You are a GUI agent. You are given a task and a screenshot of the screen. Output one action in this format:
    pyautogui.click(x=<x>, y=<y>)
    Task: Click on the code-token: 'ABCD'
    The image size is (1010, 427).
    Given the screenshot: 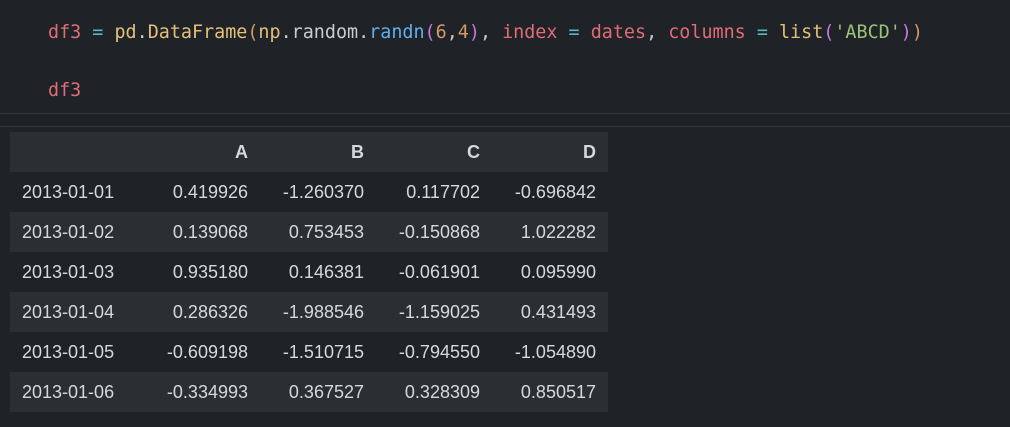 What is the action you would take?
    pyautogui.click(x=867, y=32)
    